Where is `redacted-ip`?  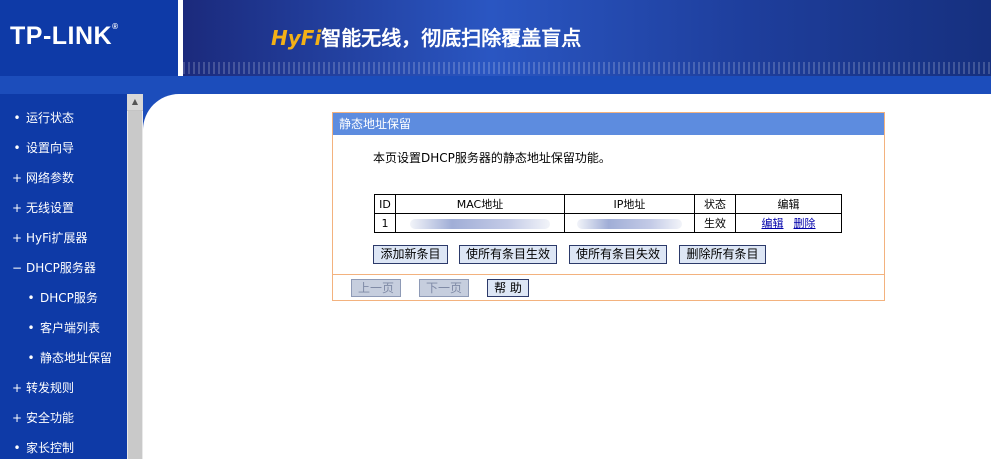 redacted-ip is located at coordinates (629, 223).